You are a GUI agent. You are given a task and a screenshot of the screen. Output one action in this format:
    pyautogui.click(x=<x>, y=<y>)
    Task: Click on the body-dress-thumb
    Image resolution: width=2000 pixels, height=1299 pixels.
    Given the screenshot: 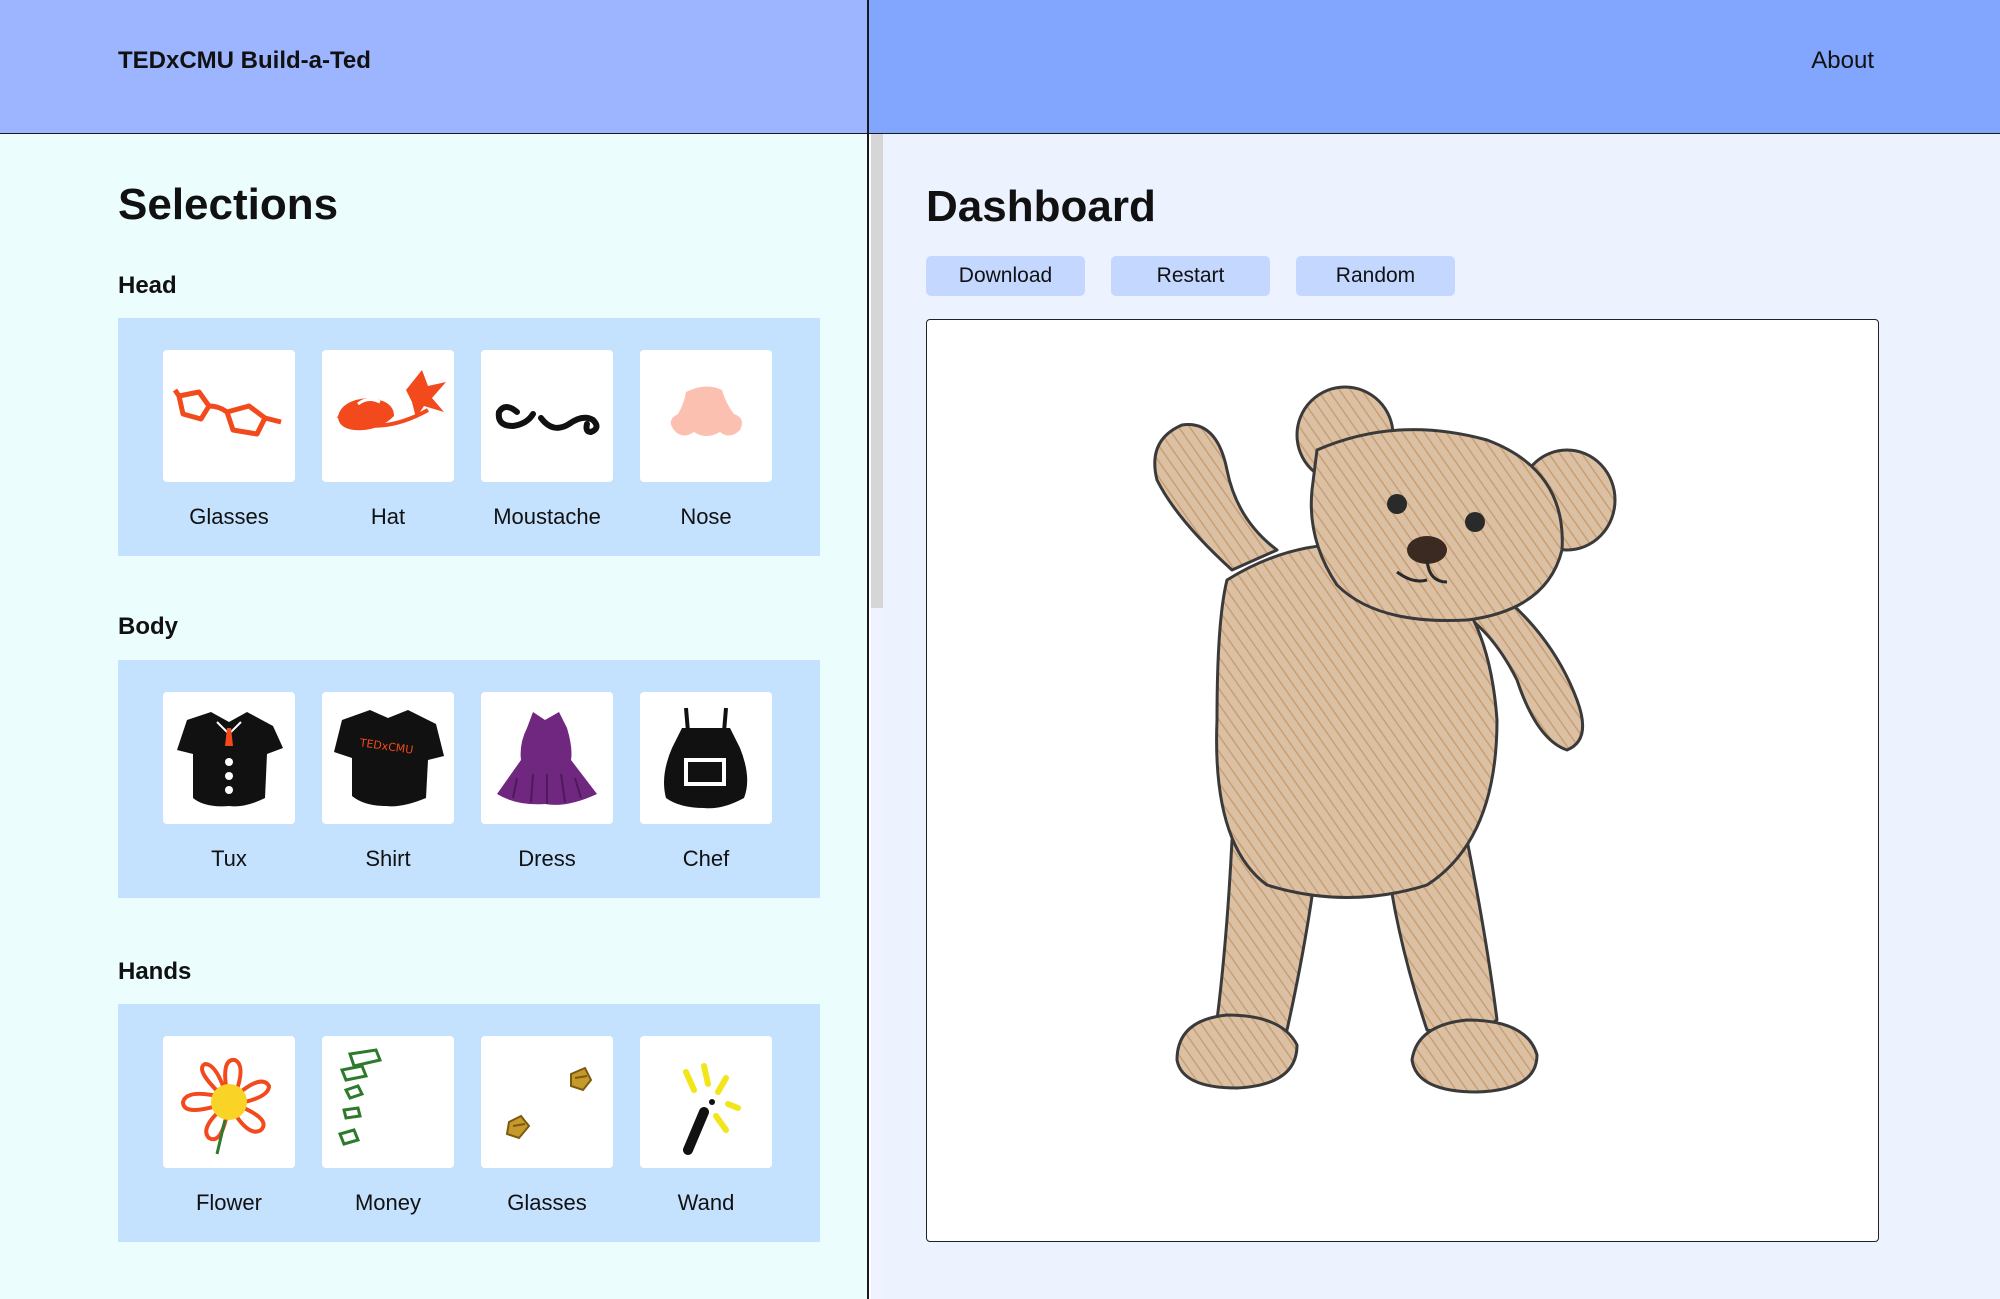 What is the action you would take?
    pyautogui.click(x=547, y=758)
    